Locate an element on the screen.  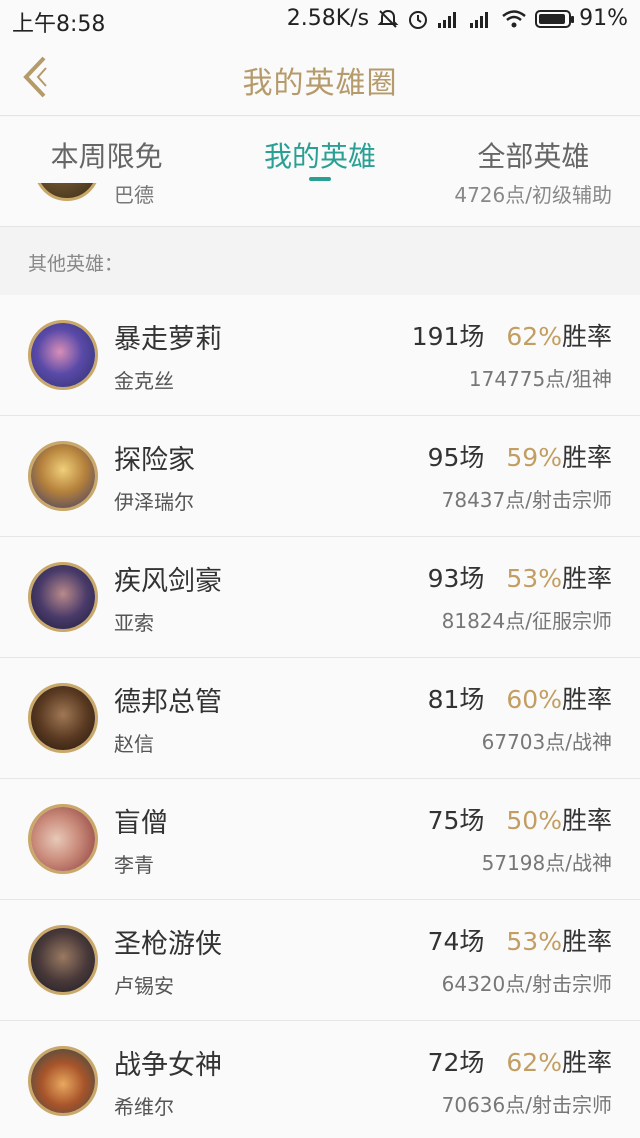
network-speed: 2.58K/s is located at coordinates (328, 18).